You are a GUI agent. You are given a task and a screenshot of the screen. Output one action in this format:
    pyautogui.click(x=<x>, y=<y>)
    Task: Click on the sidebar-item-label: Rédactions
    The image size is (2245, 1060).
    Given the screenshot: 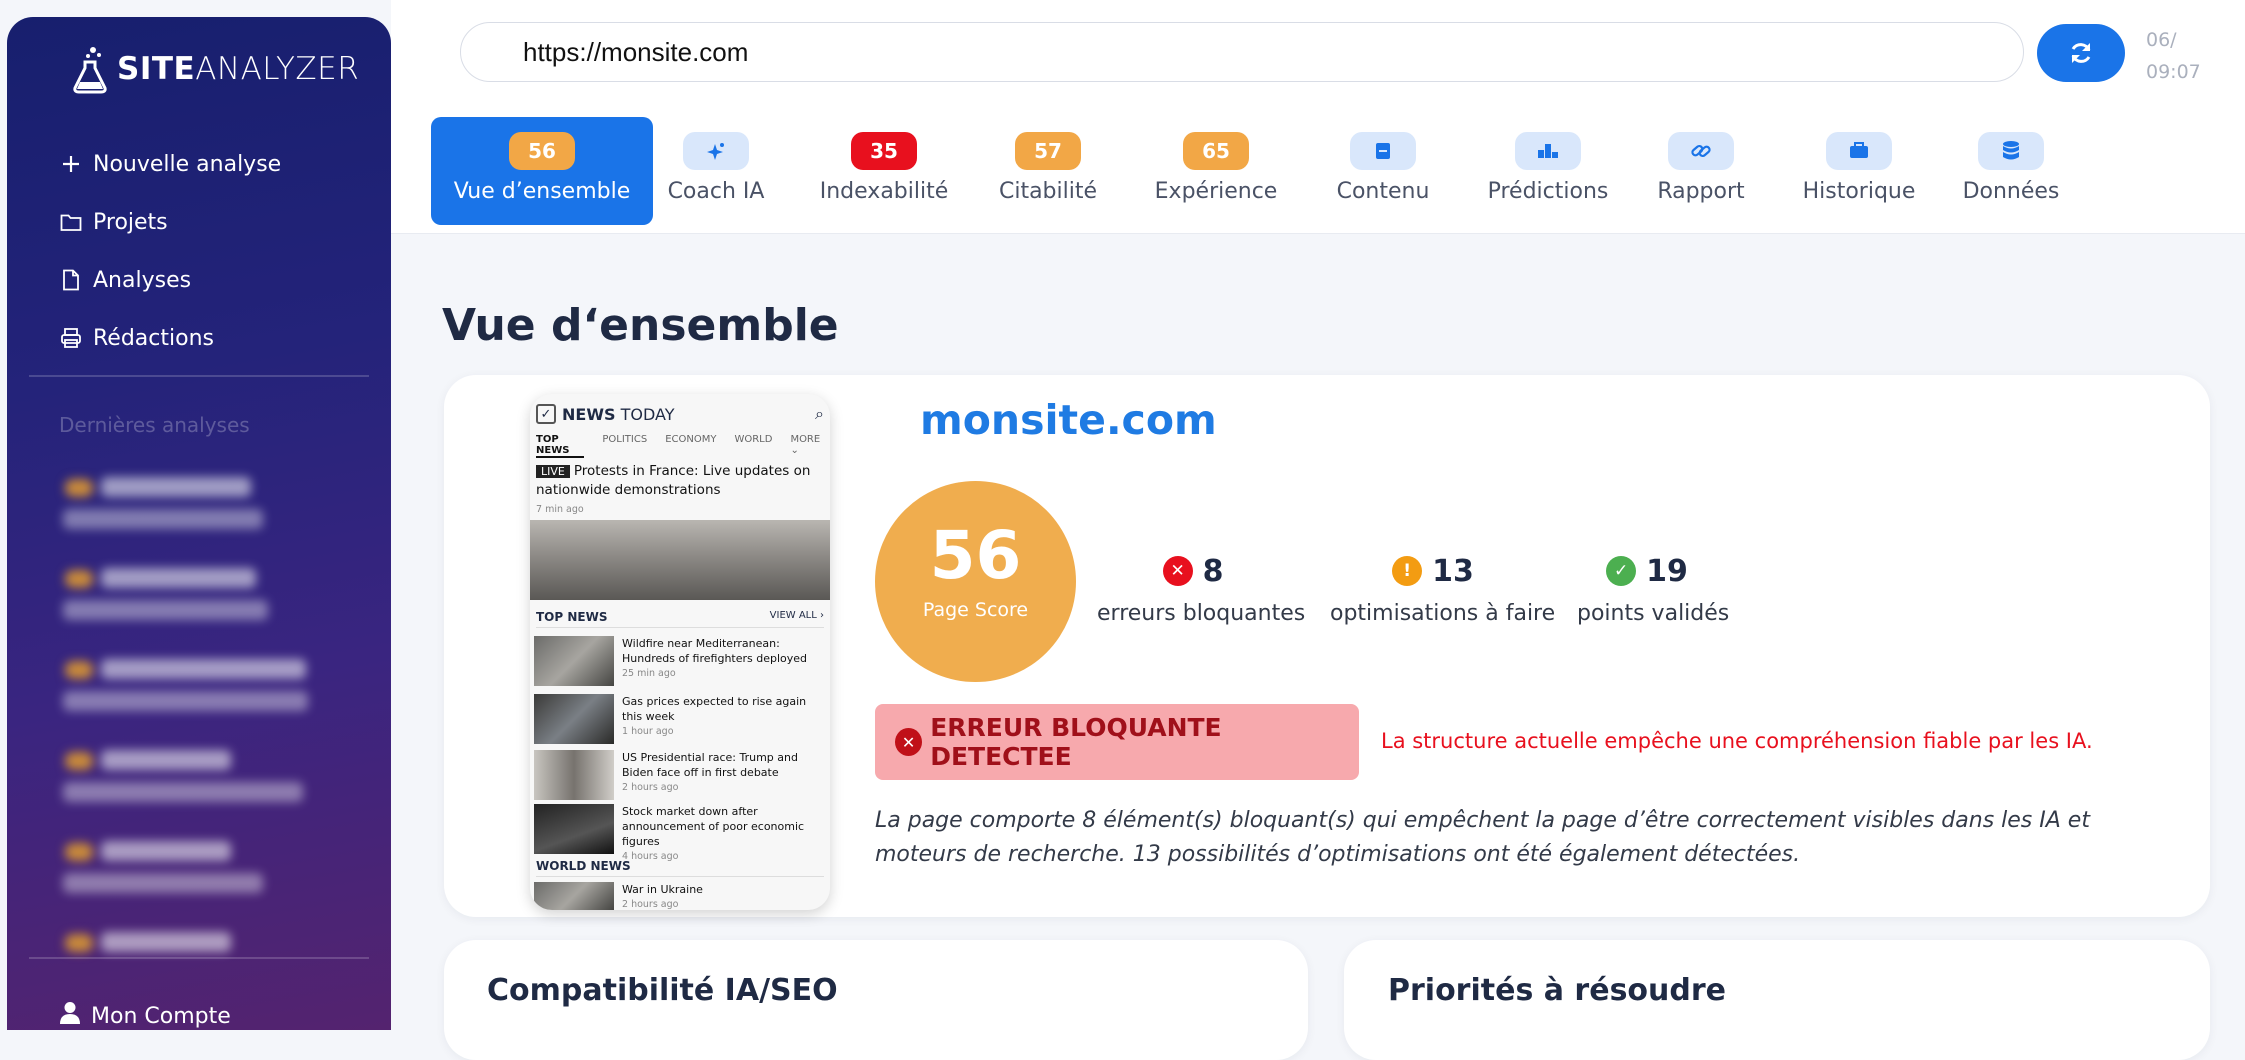 What is the action you would take?
    pyautogui.click(x=153, y=338)
    